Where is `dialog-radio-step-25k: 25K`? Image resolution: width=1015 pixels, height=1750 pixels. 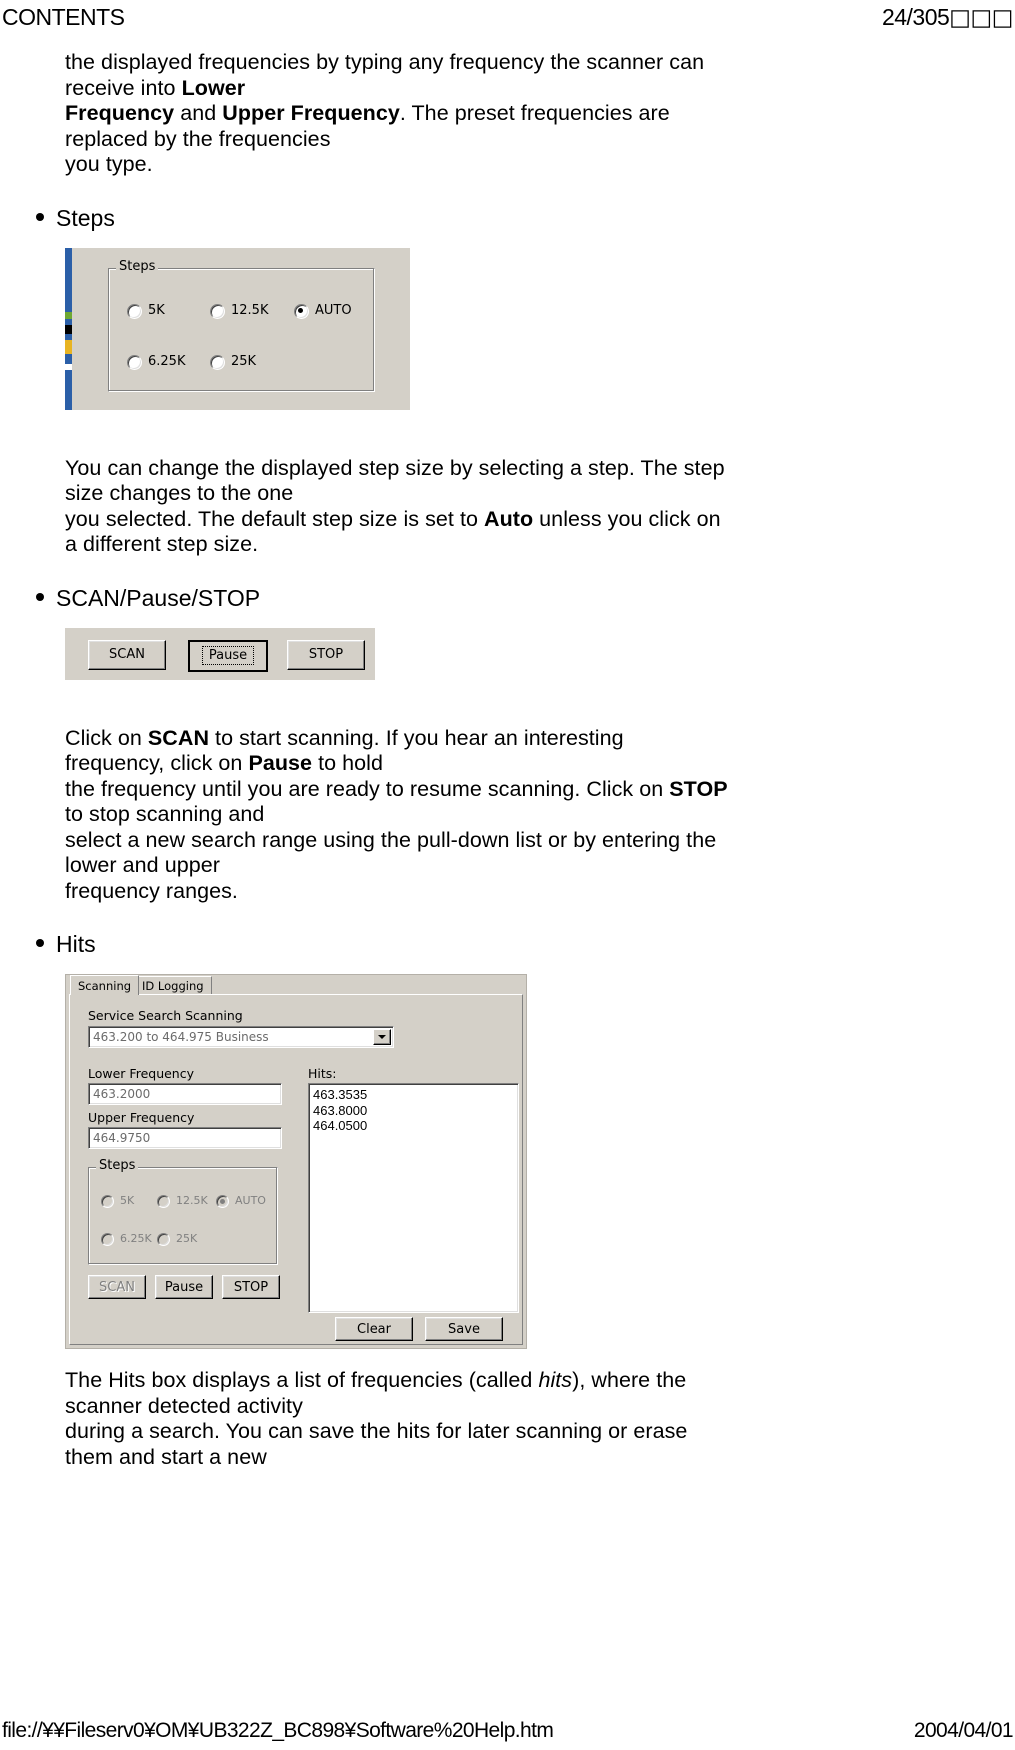
dialog-radio-step-25k: 25K is located at coordinates (177, 1239).